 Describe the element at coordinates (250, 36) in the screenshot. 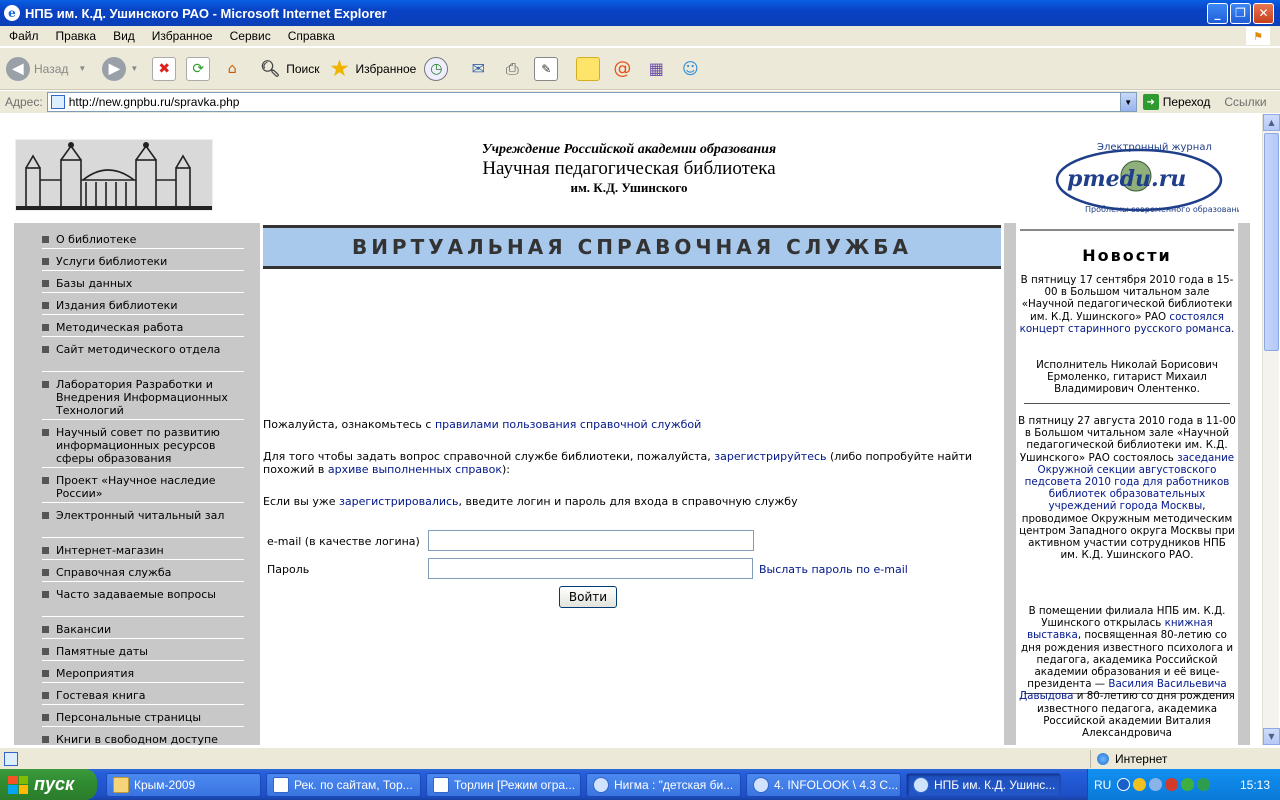

I see `menu-tools: Сервис` at that location.